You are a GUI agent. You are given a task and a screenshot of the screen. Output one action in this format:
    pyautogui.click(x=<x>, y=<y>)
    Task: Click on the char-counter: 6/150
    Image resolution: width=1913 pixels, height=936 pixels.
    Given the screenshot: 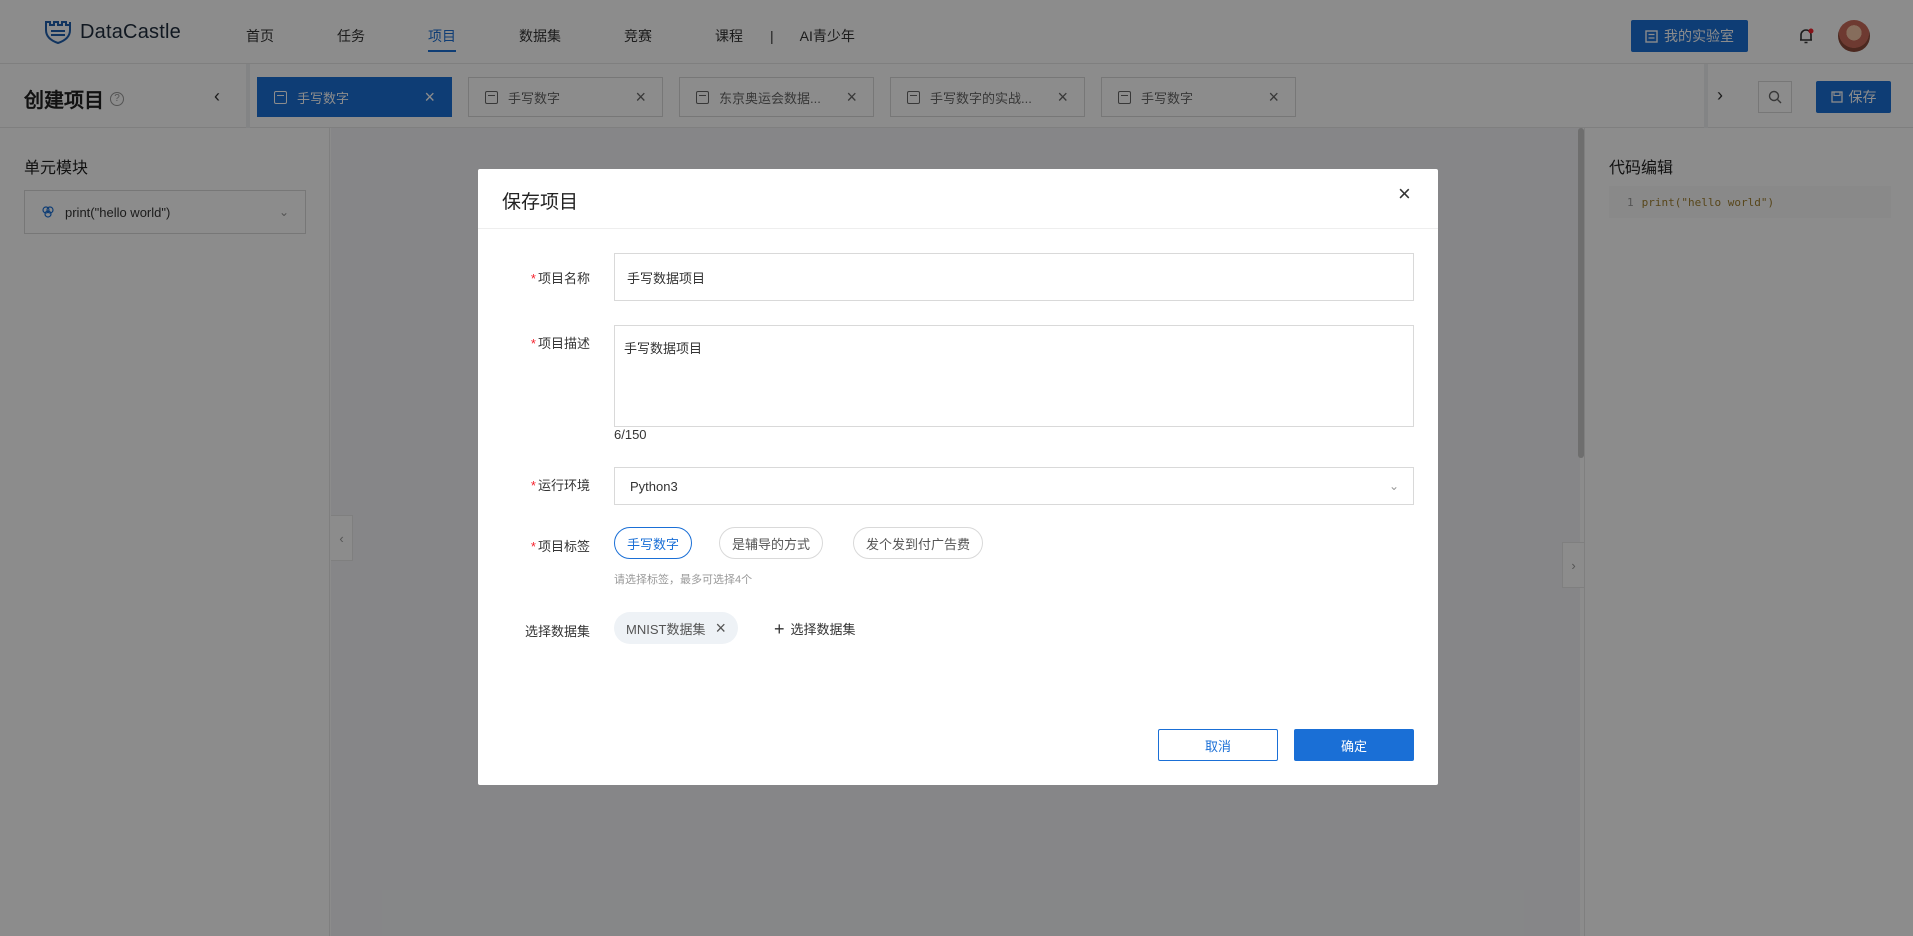 What is the action you would take?
    pyautogui.click(x=630, y=434)
    